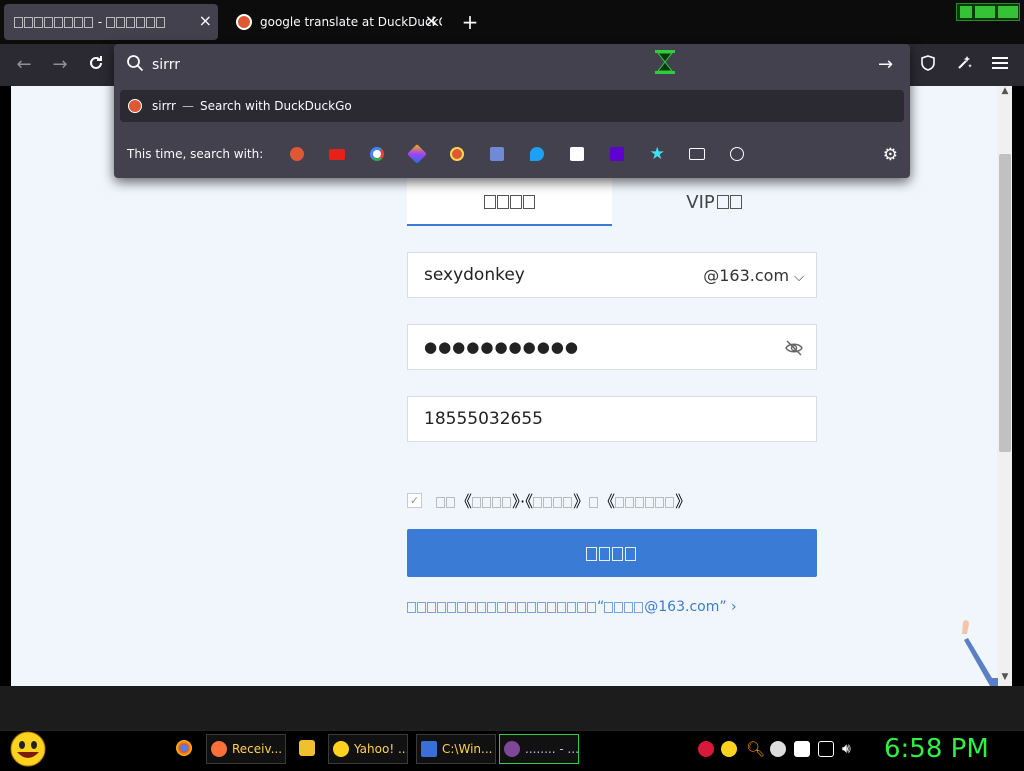  What do you see at coordinates (512, 749) in the screenshot?
I see `tor-browser-icon` at bounding box center [512, 749].